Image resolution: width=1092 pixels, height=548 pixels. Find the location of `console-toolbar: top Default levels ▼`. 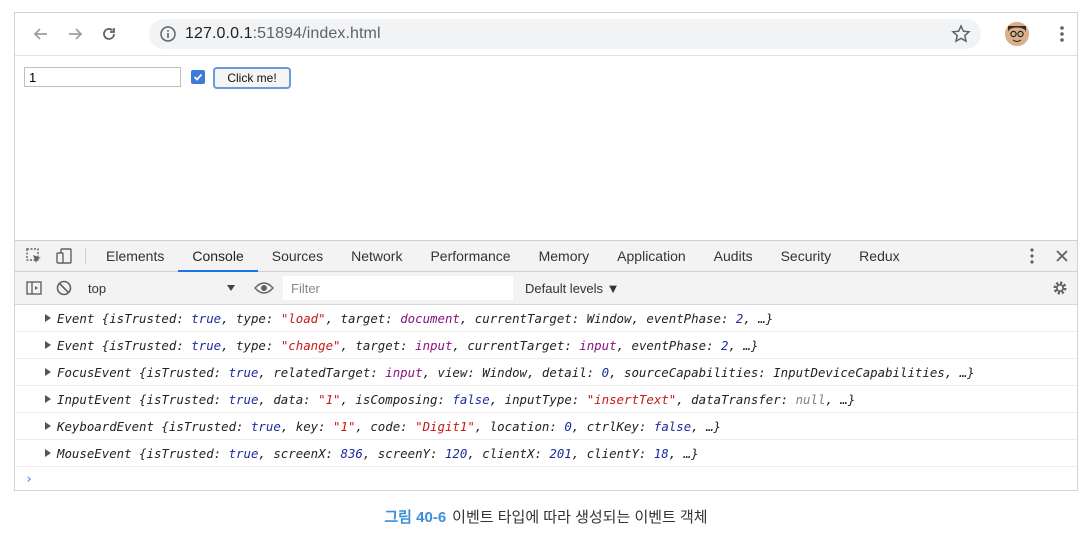

console-toolbar: top Default levels ▼ is located at coordinates (546, 288).